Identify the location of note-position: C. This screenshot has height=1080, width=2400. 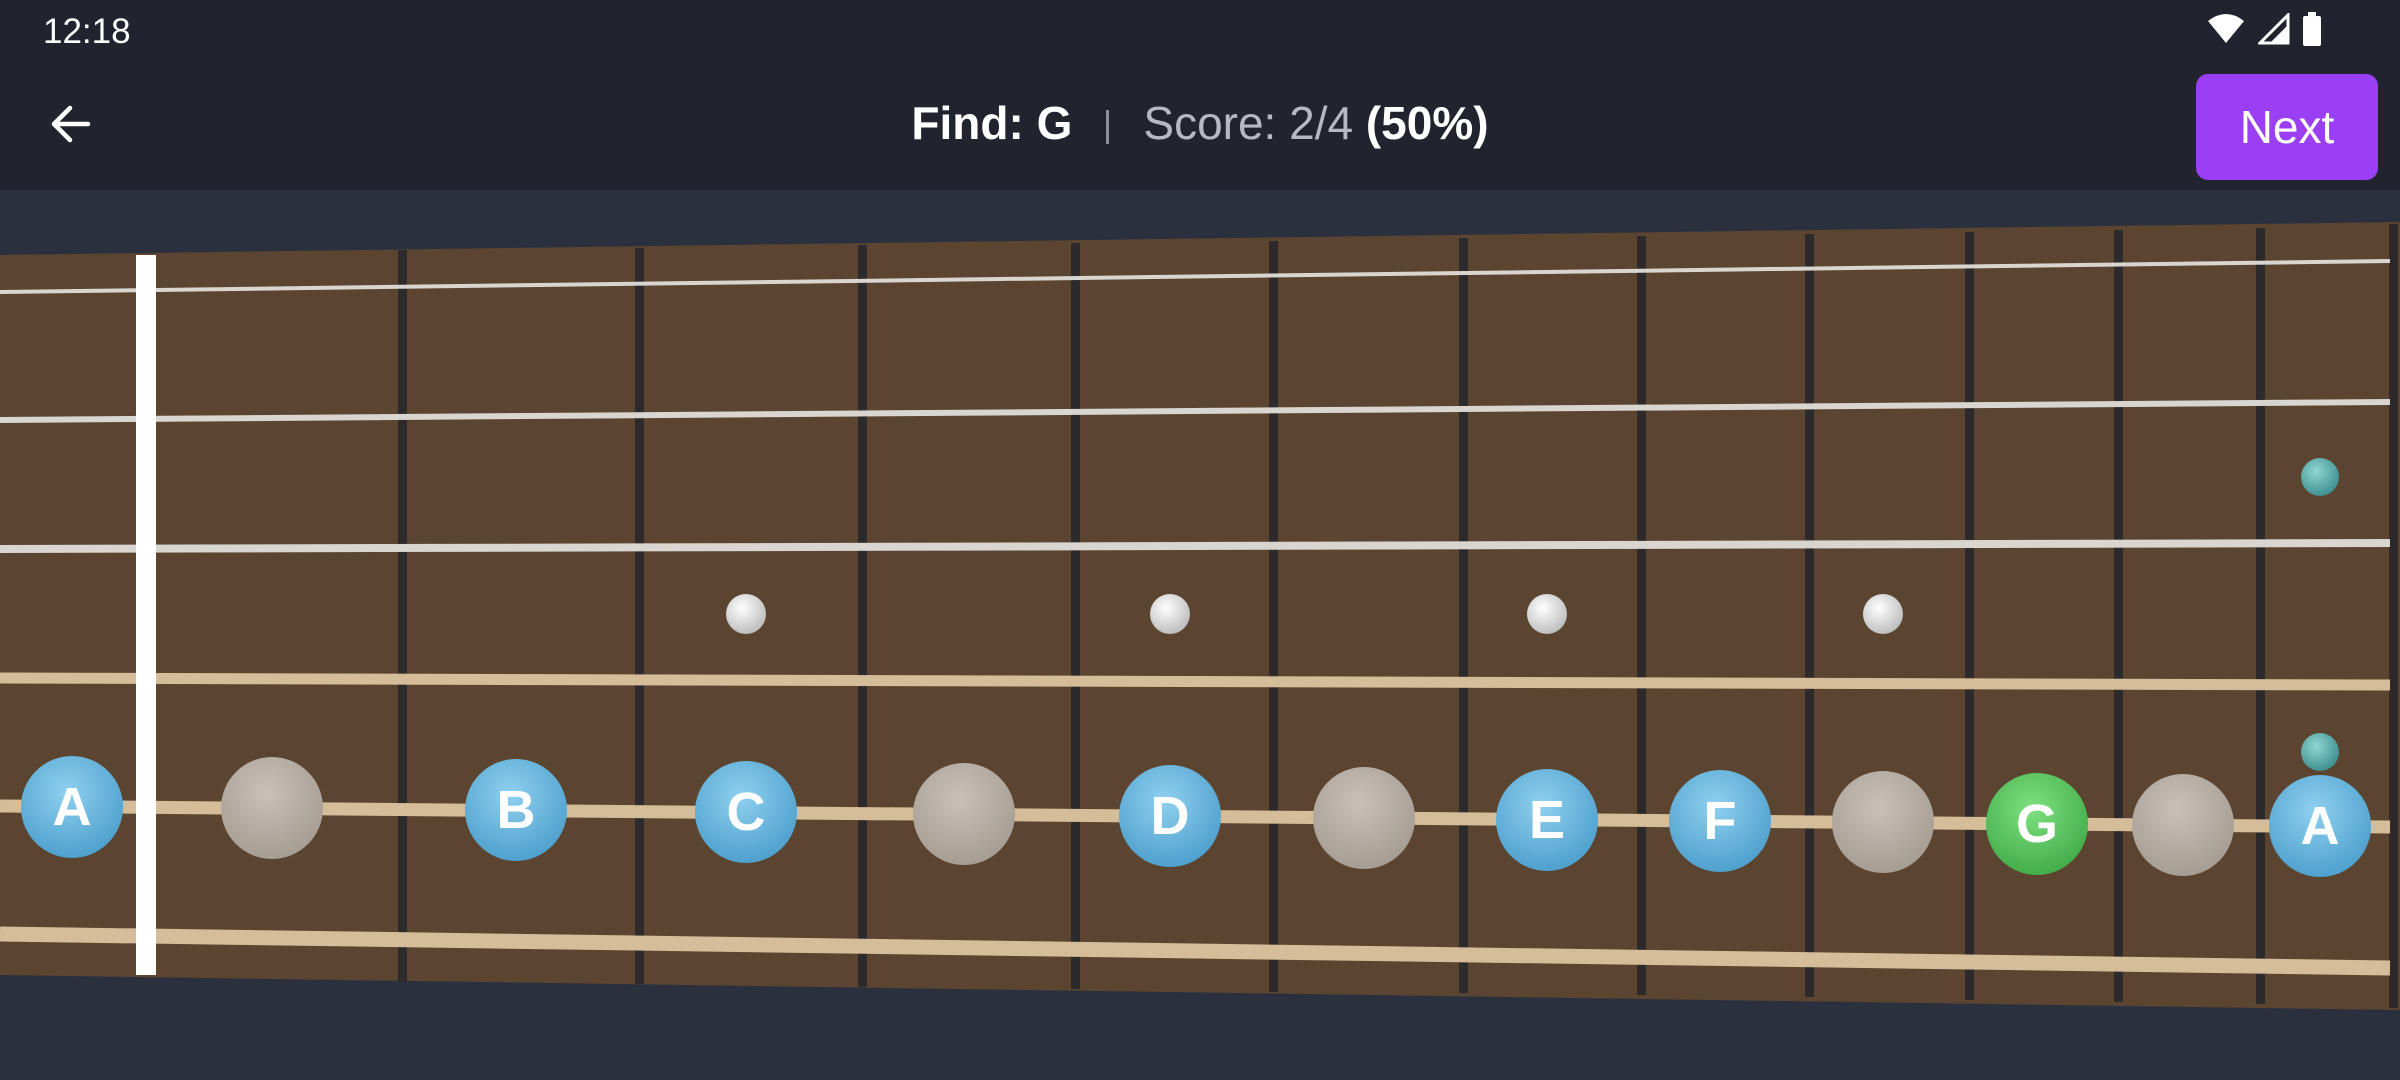
(746, 812).